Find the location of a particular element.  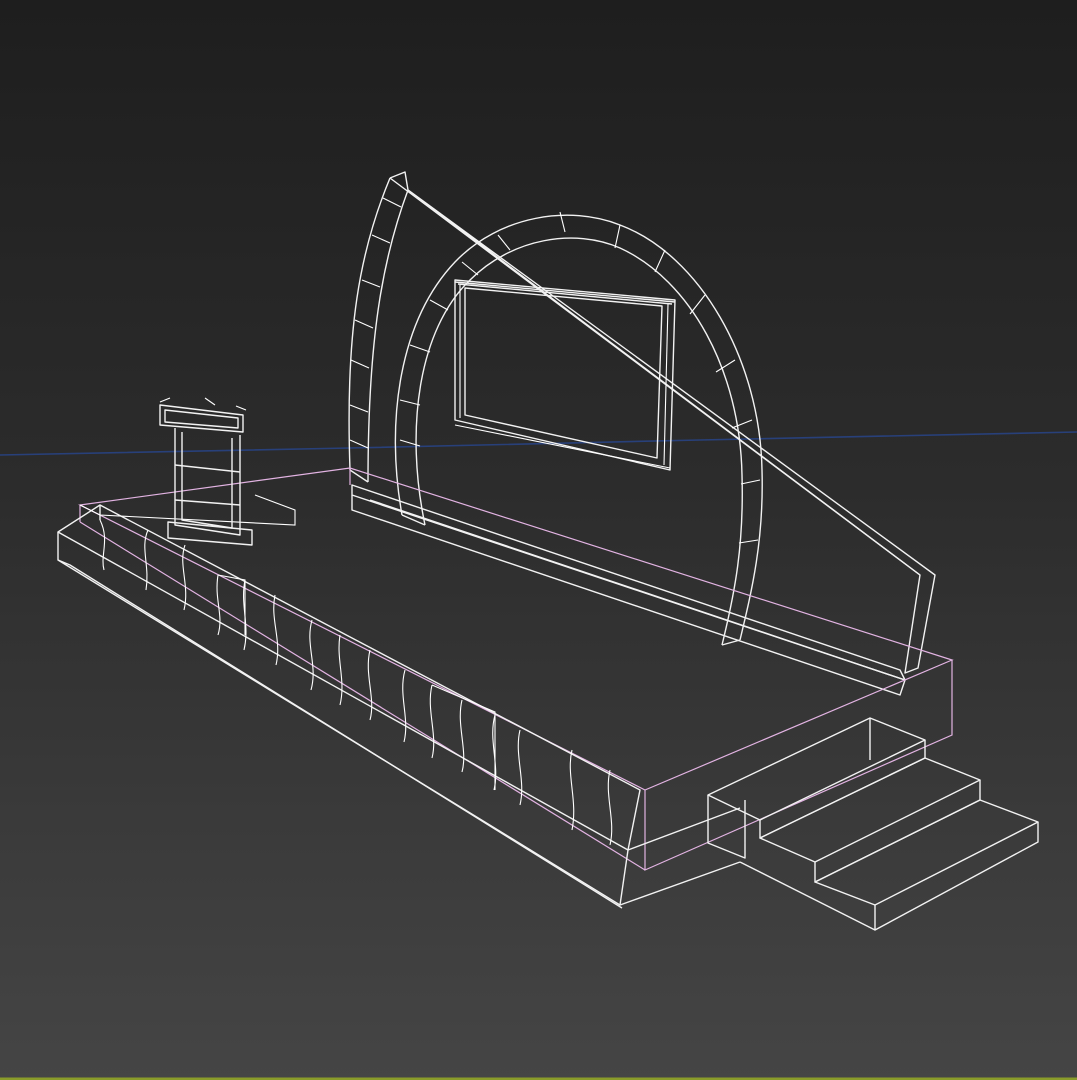

flower-vase is located at coordinates (206, 471).